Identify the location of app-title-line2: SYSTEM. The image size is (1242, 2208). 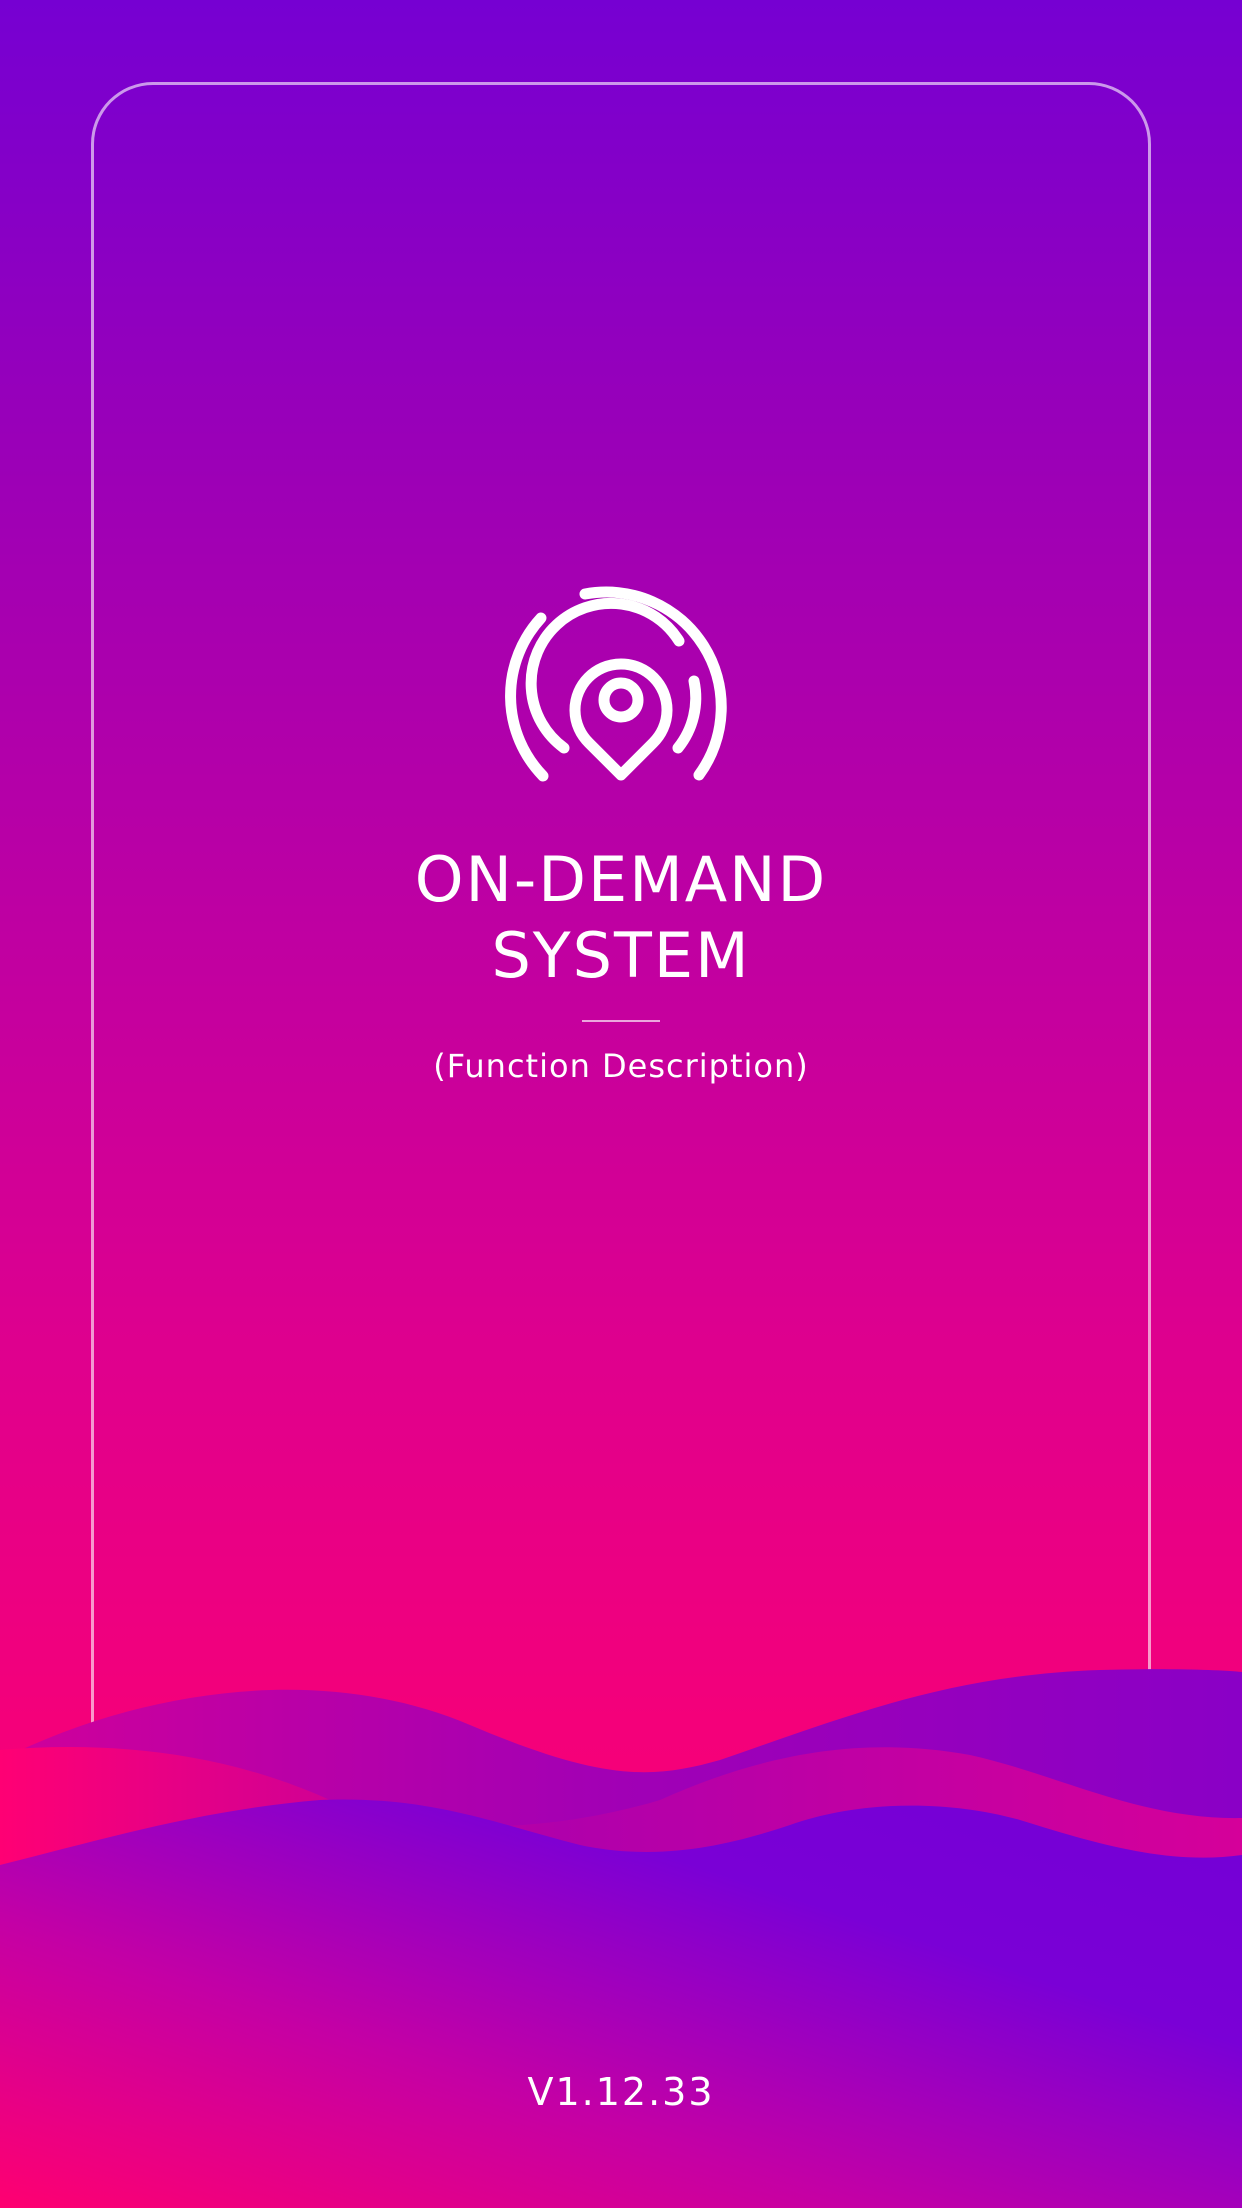
(621, 955).